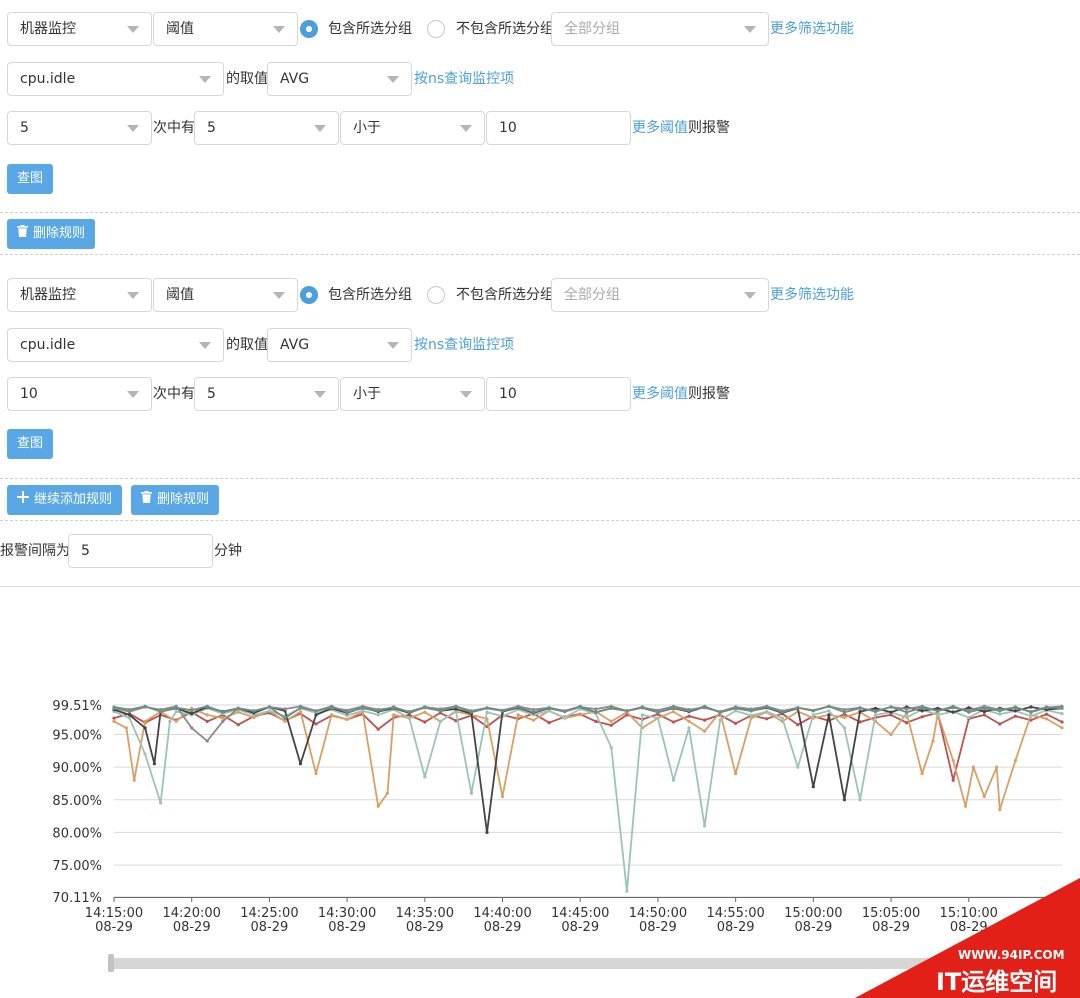 The image size is (1080, 998). I want to click on agg-select-value: AVG, so click(295, 79).